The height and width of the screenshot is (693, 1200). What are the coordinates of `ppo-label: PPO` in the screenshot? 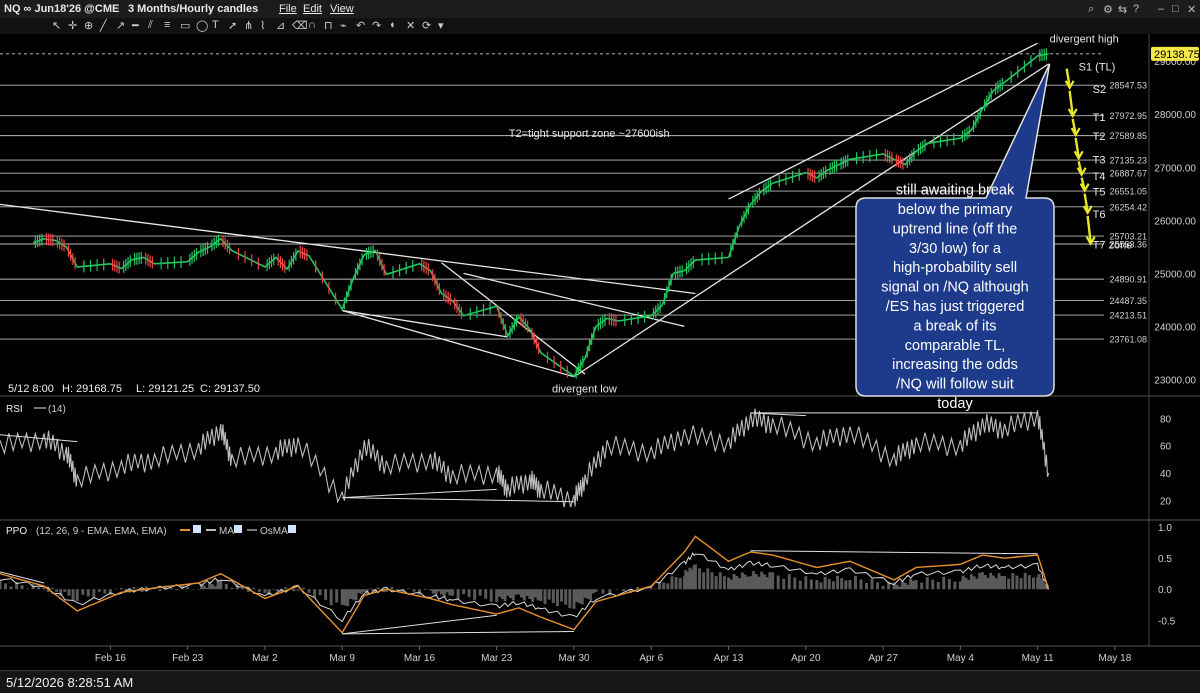 It's located at (16, 531).